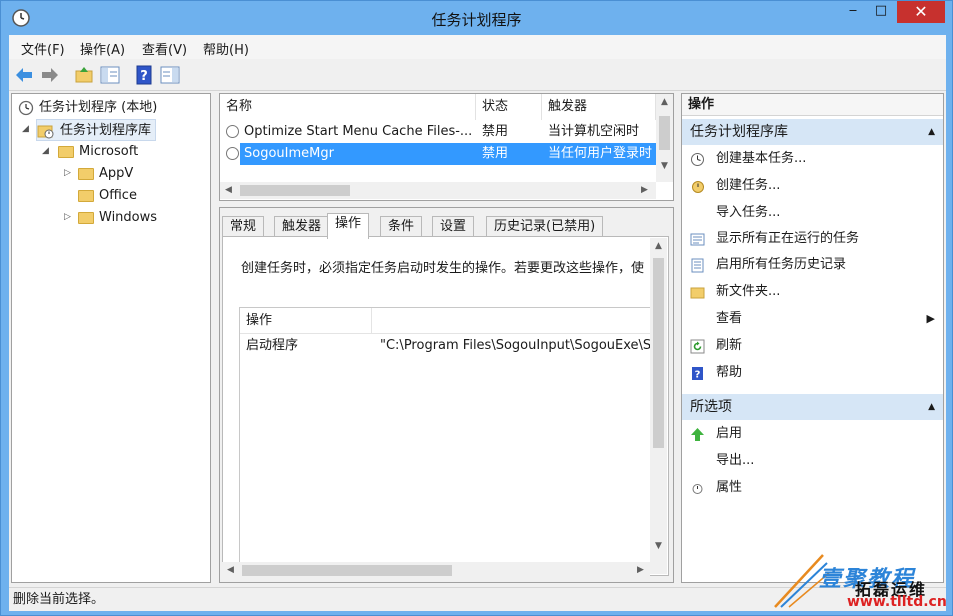 Image resolution: width=953 pixels, height=616 pixels. I want to click on site-watermark: 壹聚教程 拓磊运维 www.tlltd.cn, so click(860, 580).